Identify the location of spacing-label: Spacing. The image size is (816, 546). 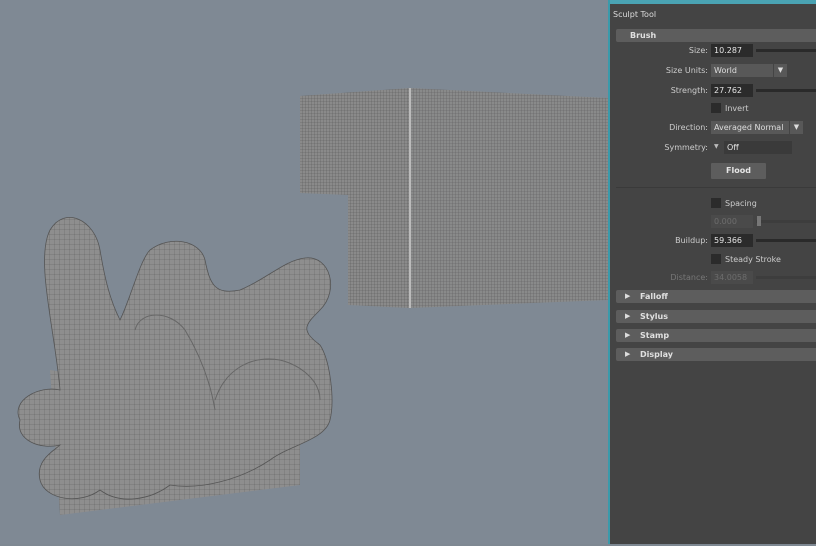
(741, 203).